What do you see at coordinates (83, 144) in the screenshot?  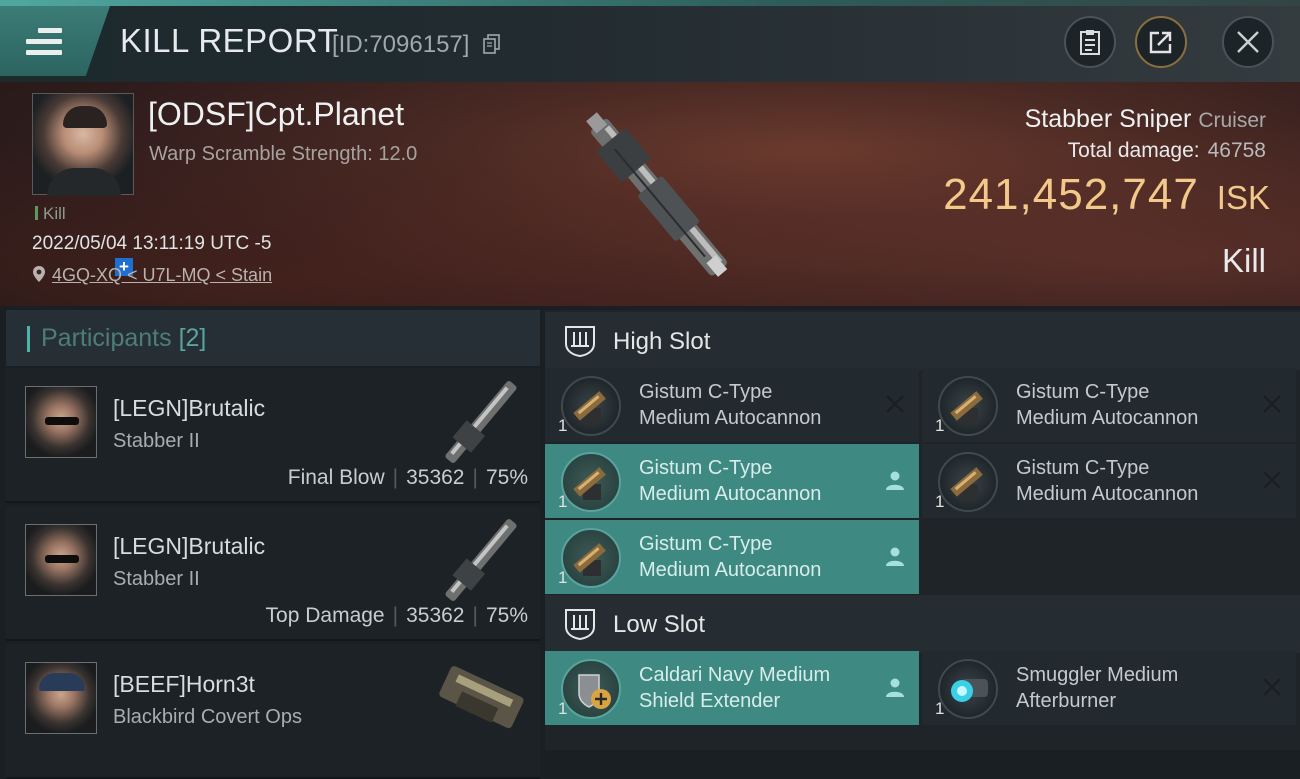 I see `victim-avatar` at bounding box center [83, 144].